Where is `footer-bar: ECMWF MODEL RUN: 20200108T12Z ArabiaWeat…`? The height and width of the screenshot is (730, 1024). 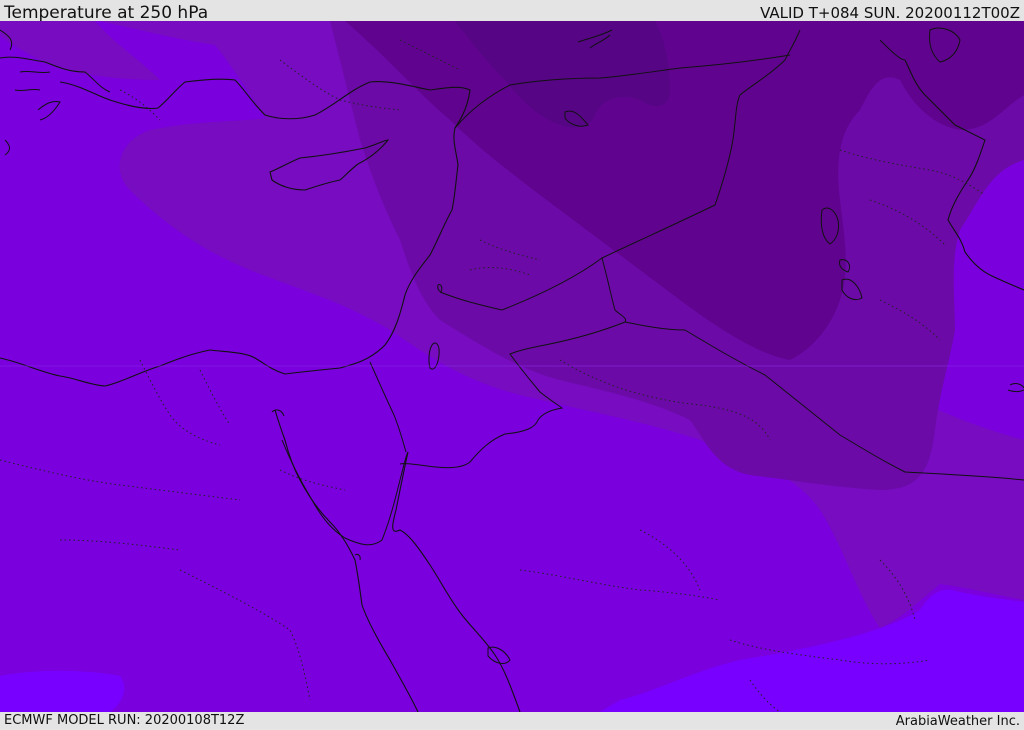
footer-bar: ECMWF MODEL RUN: 20200108T12Z ArabiaWeat… is located at coordinates (512, 720).